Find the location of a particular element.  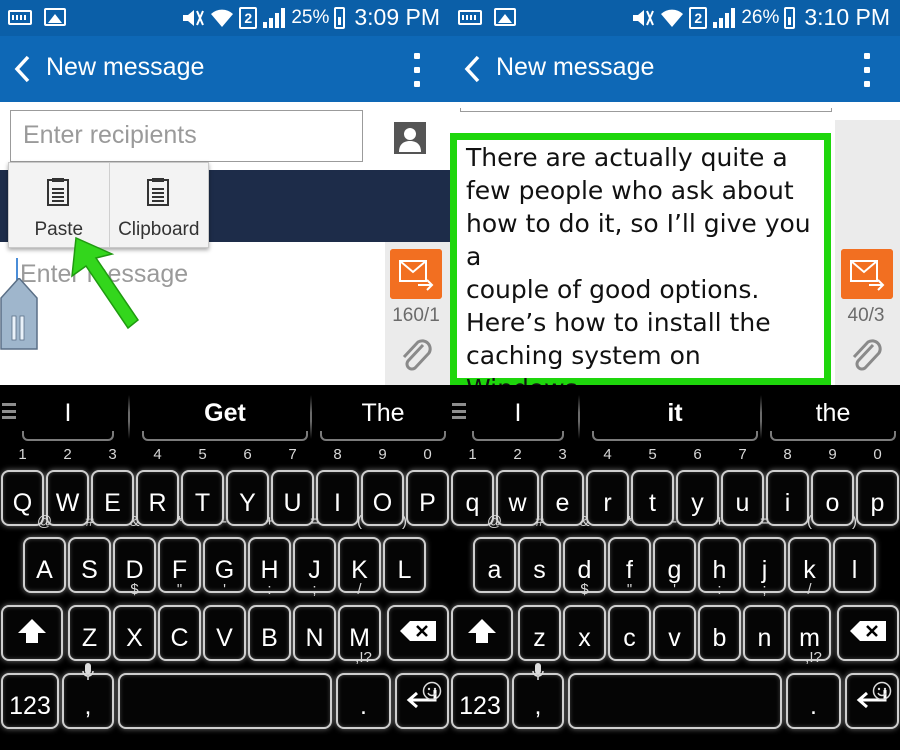

battery-icon is located at coordinates (340, 17).